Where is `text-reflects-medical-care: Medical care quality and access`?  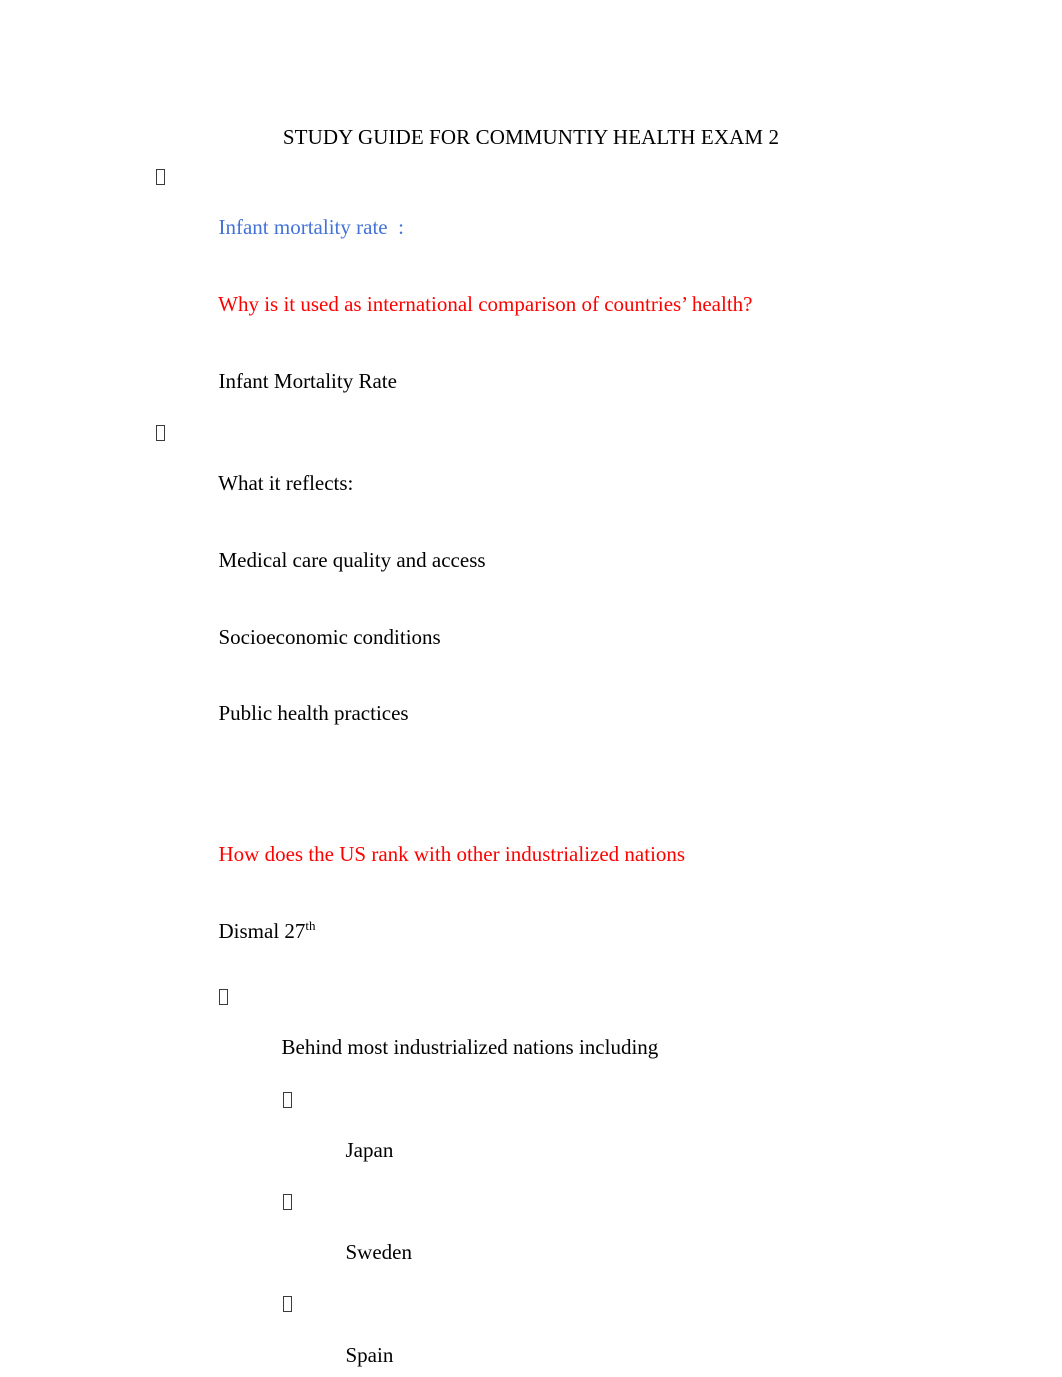
text-reflects-medical-care: Medical care quality and access is located at coordinates (352, 559).